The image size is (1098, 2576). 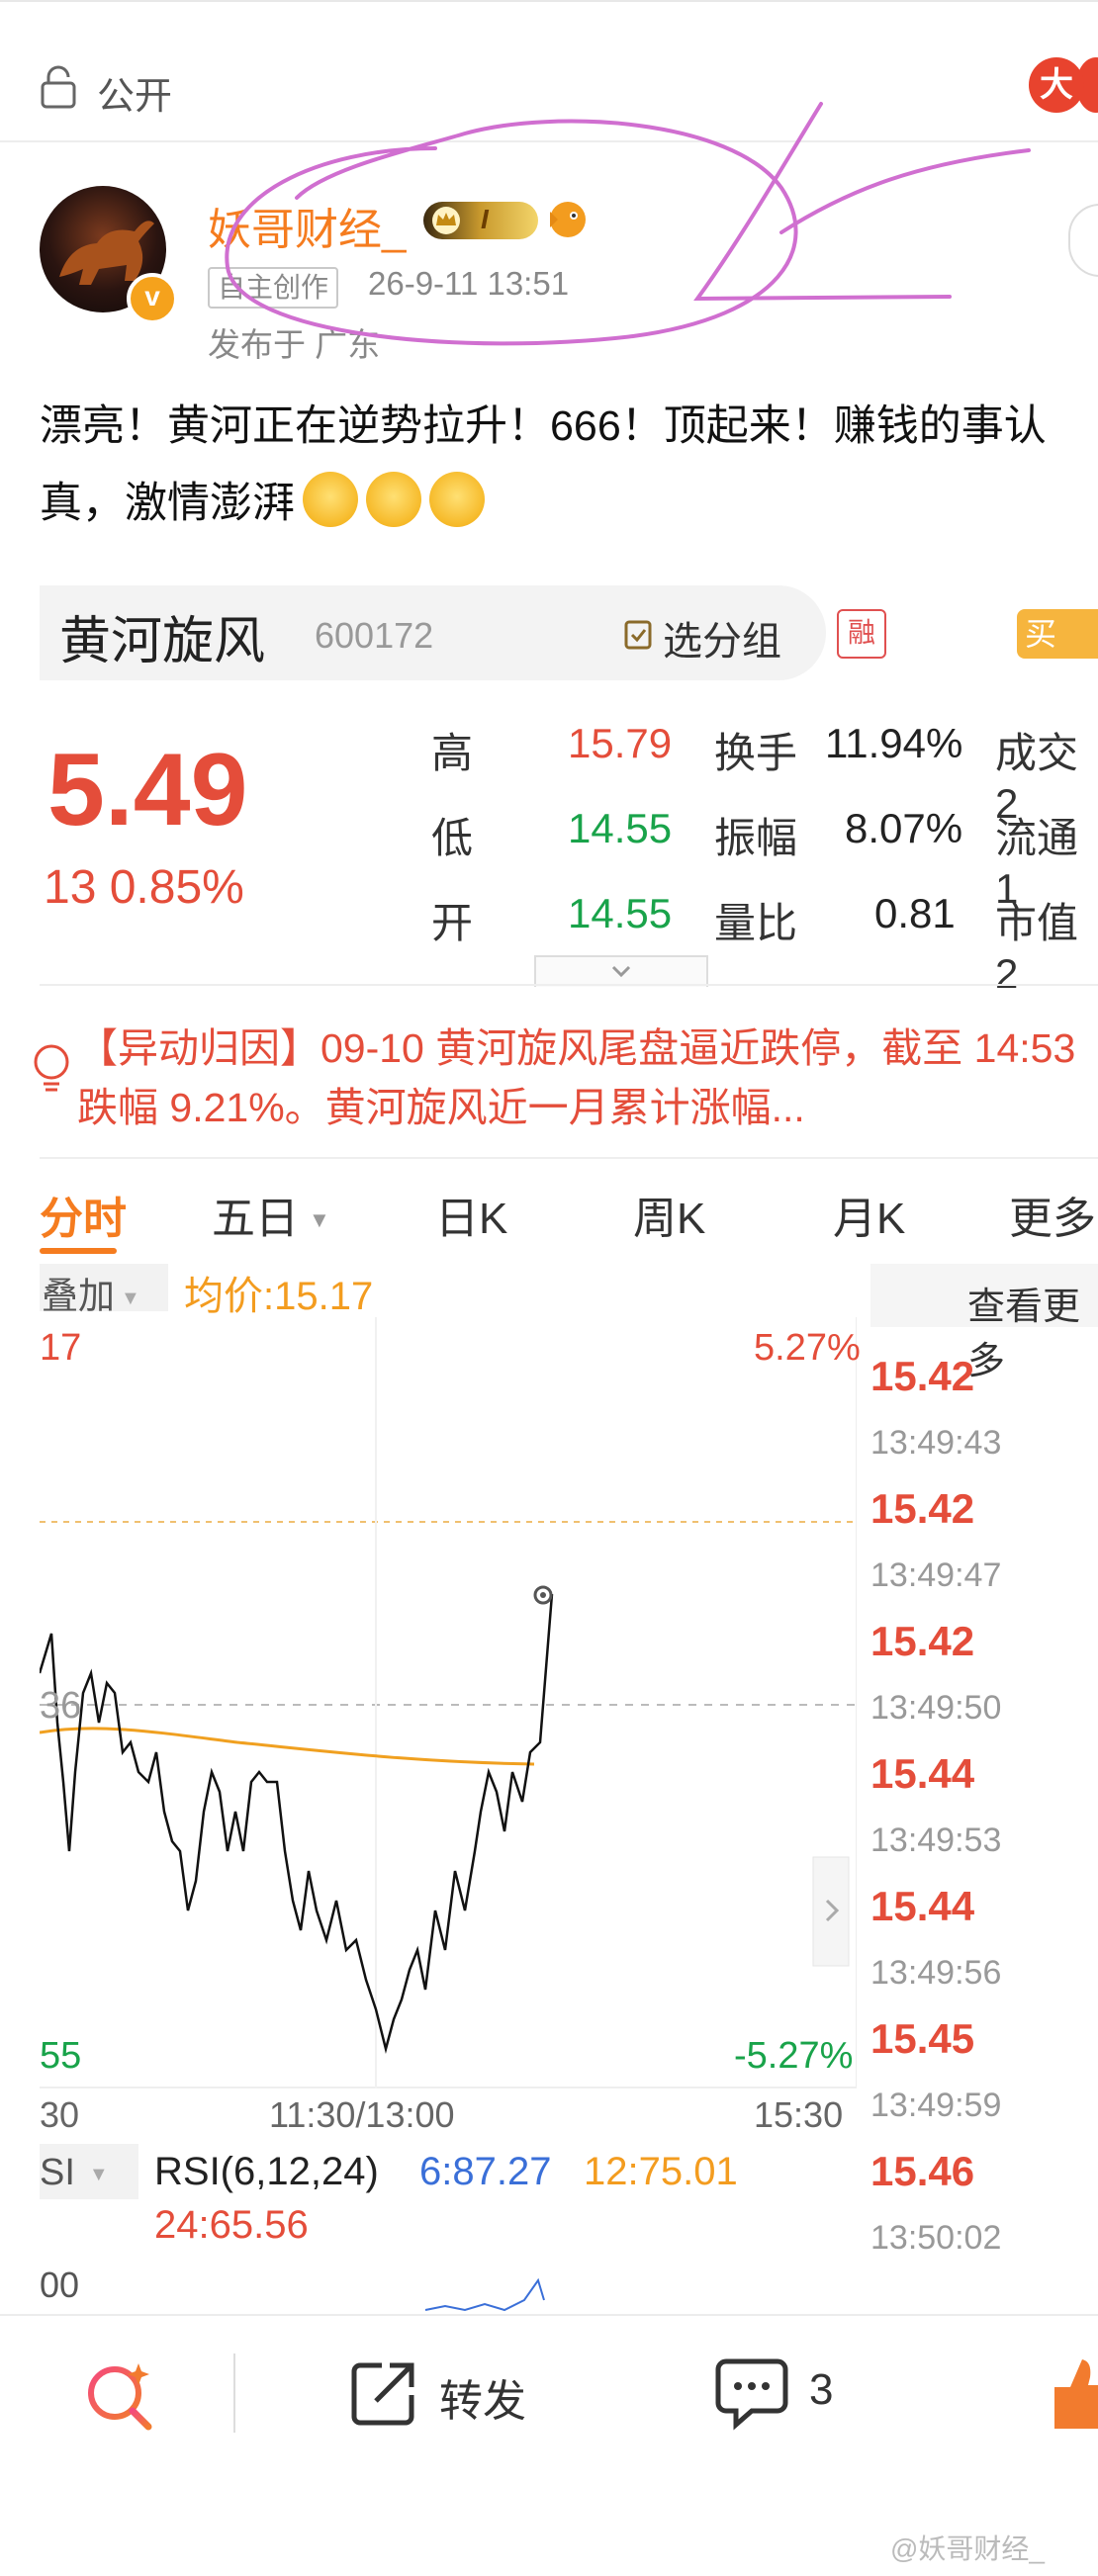 I want to click on time-axis-end: 15:30, so click(x=799, y=2114).